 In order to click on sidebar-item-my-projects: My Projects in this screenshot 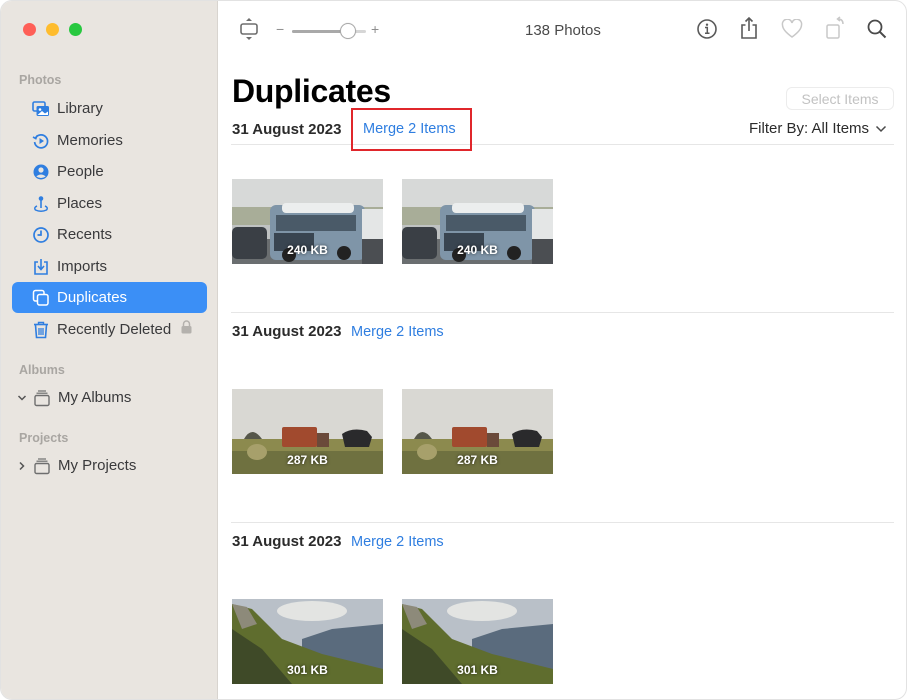, I will do `click(109, 465)`.